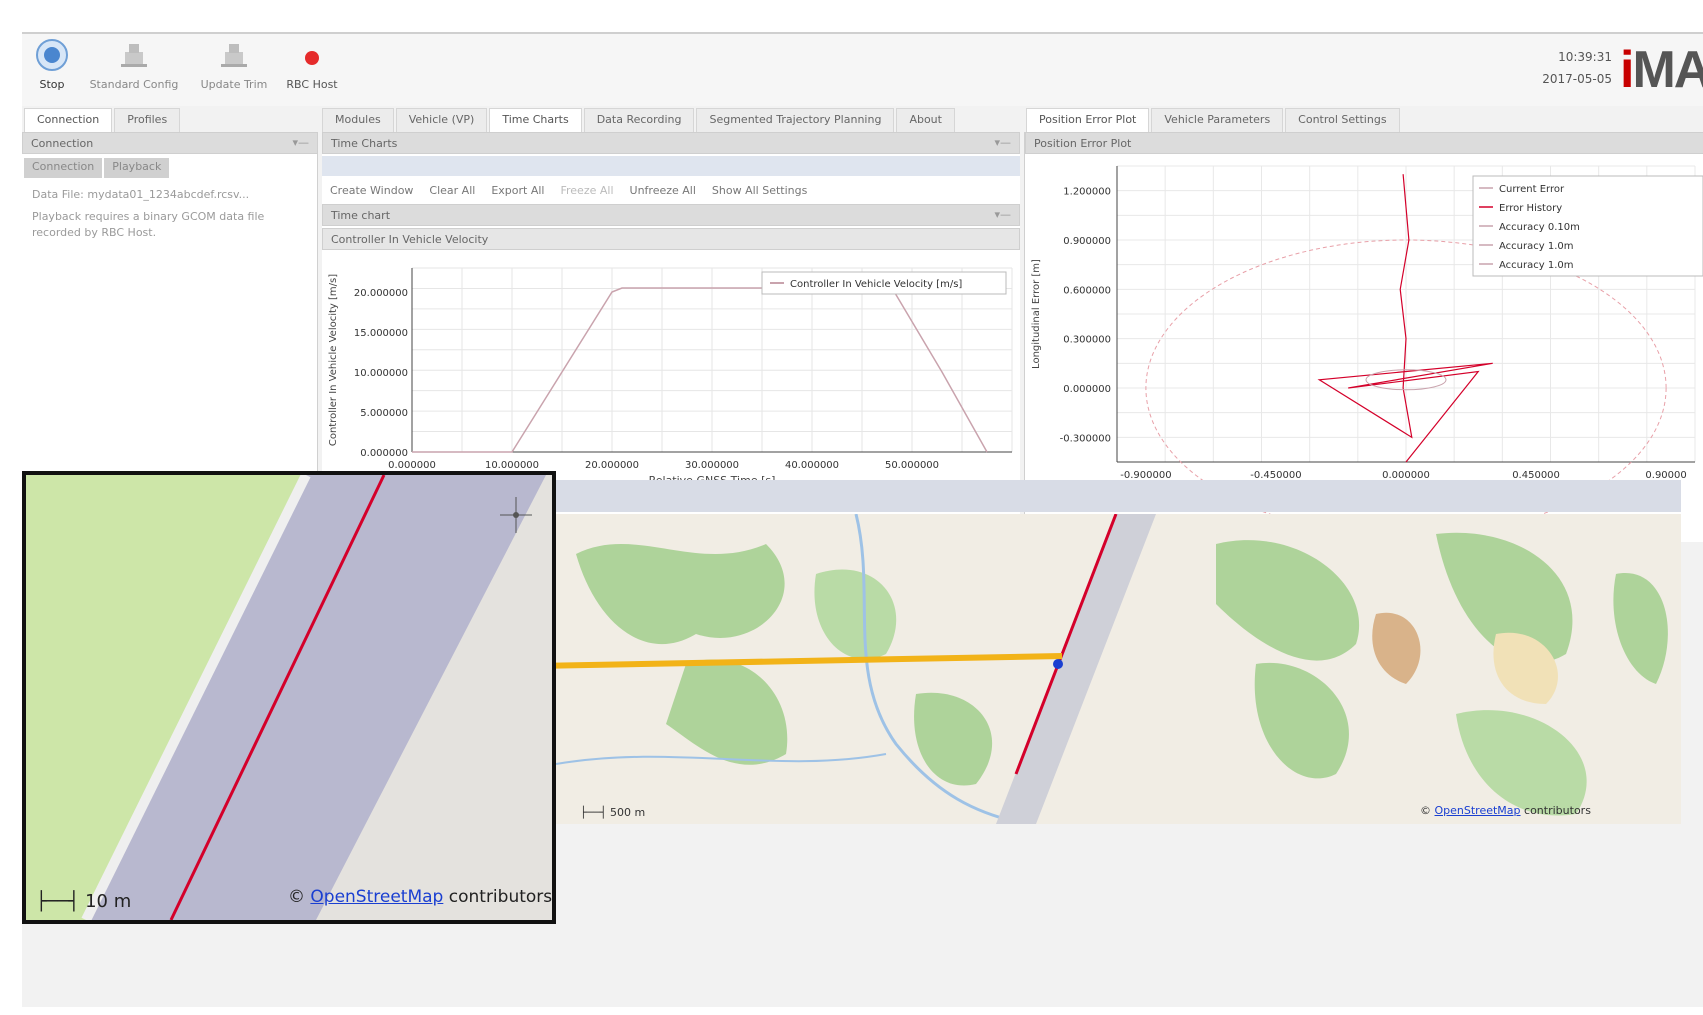 The width and height of the screenshot is (1703, 1015). I want to click on inset-attribution: © OpenStreetMap contributors, so click(420, 897).